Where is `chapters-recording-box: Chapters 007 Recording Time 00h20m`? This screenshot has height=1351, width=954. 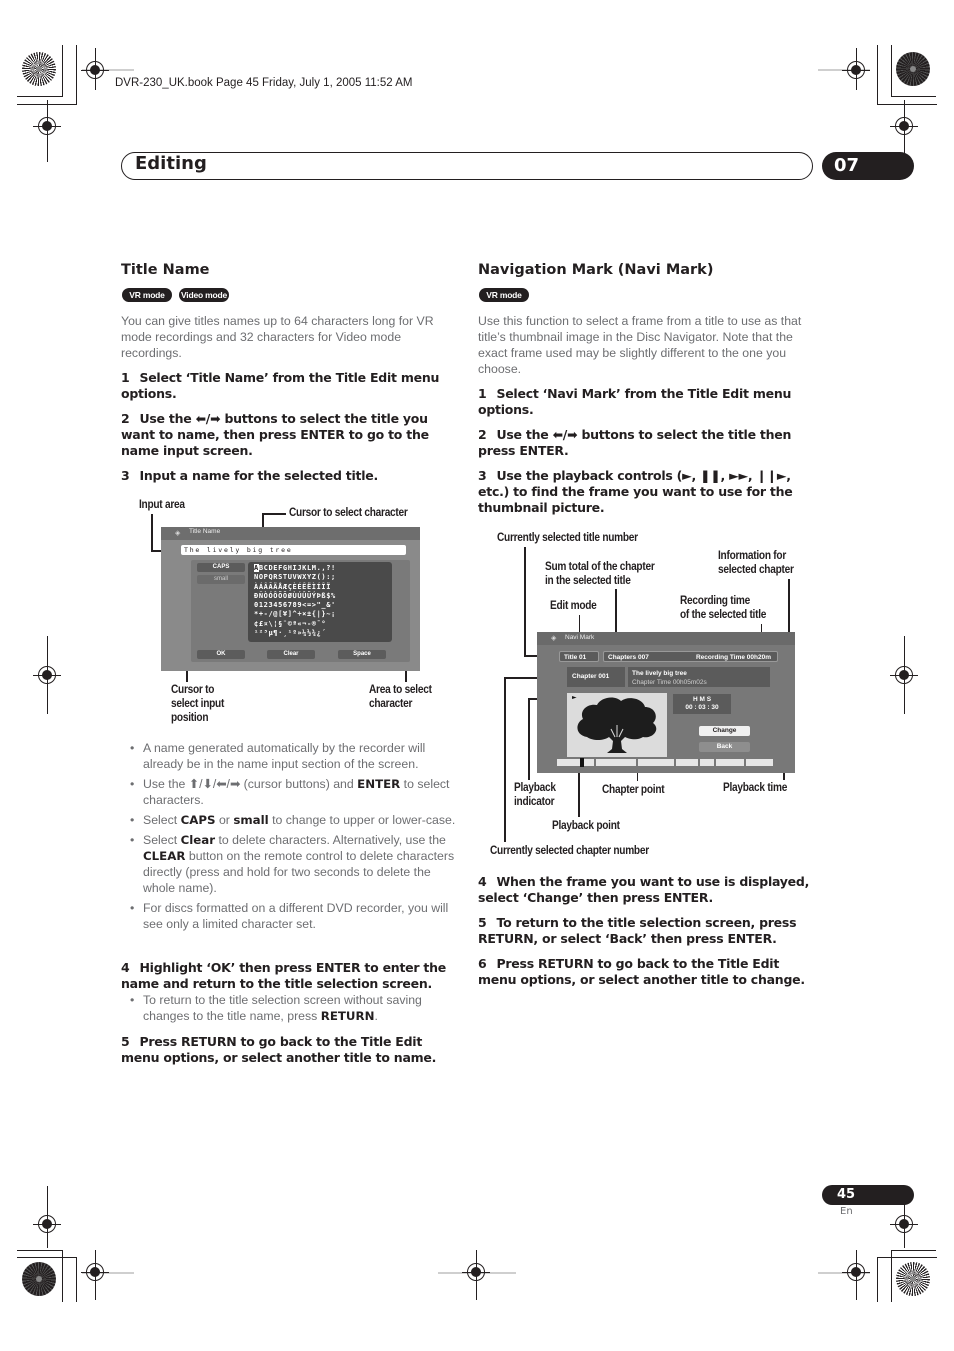 chapters-recording-box: Chapters 007 Recording Time 00h20m is located at coordinates (690, 656).